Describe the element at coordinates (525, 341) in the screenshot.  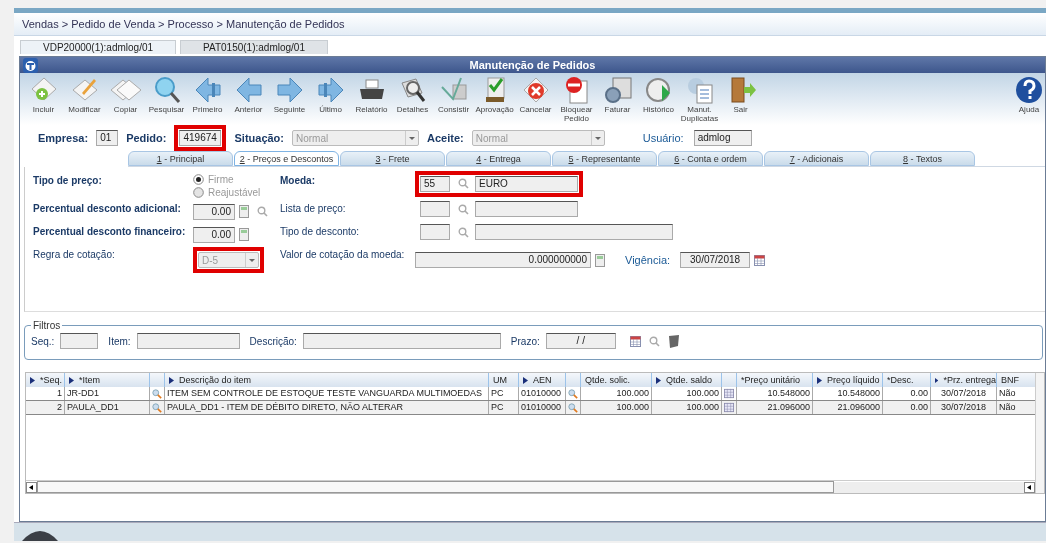
I see `field-label: Prazo:` at that location.